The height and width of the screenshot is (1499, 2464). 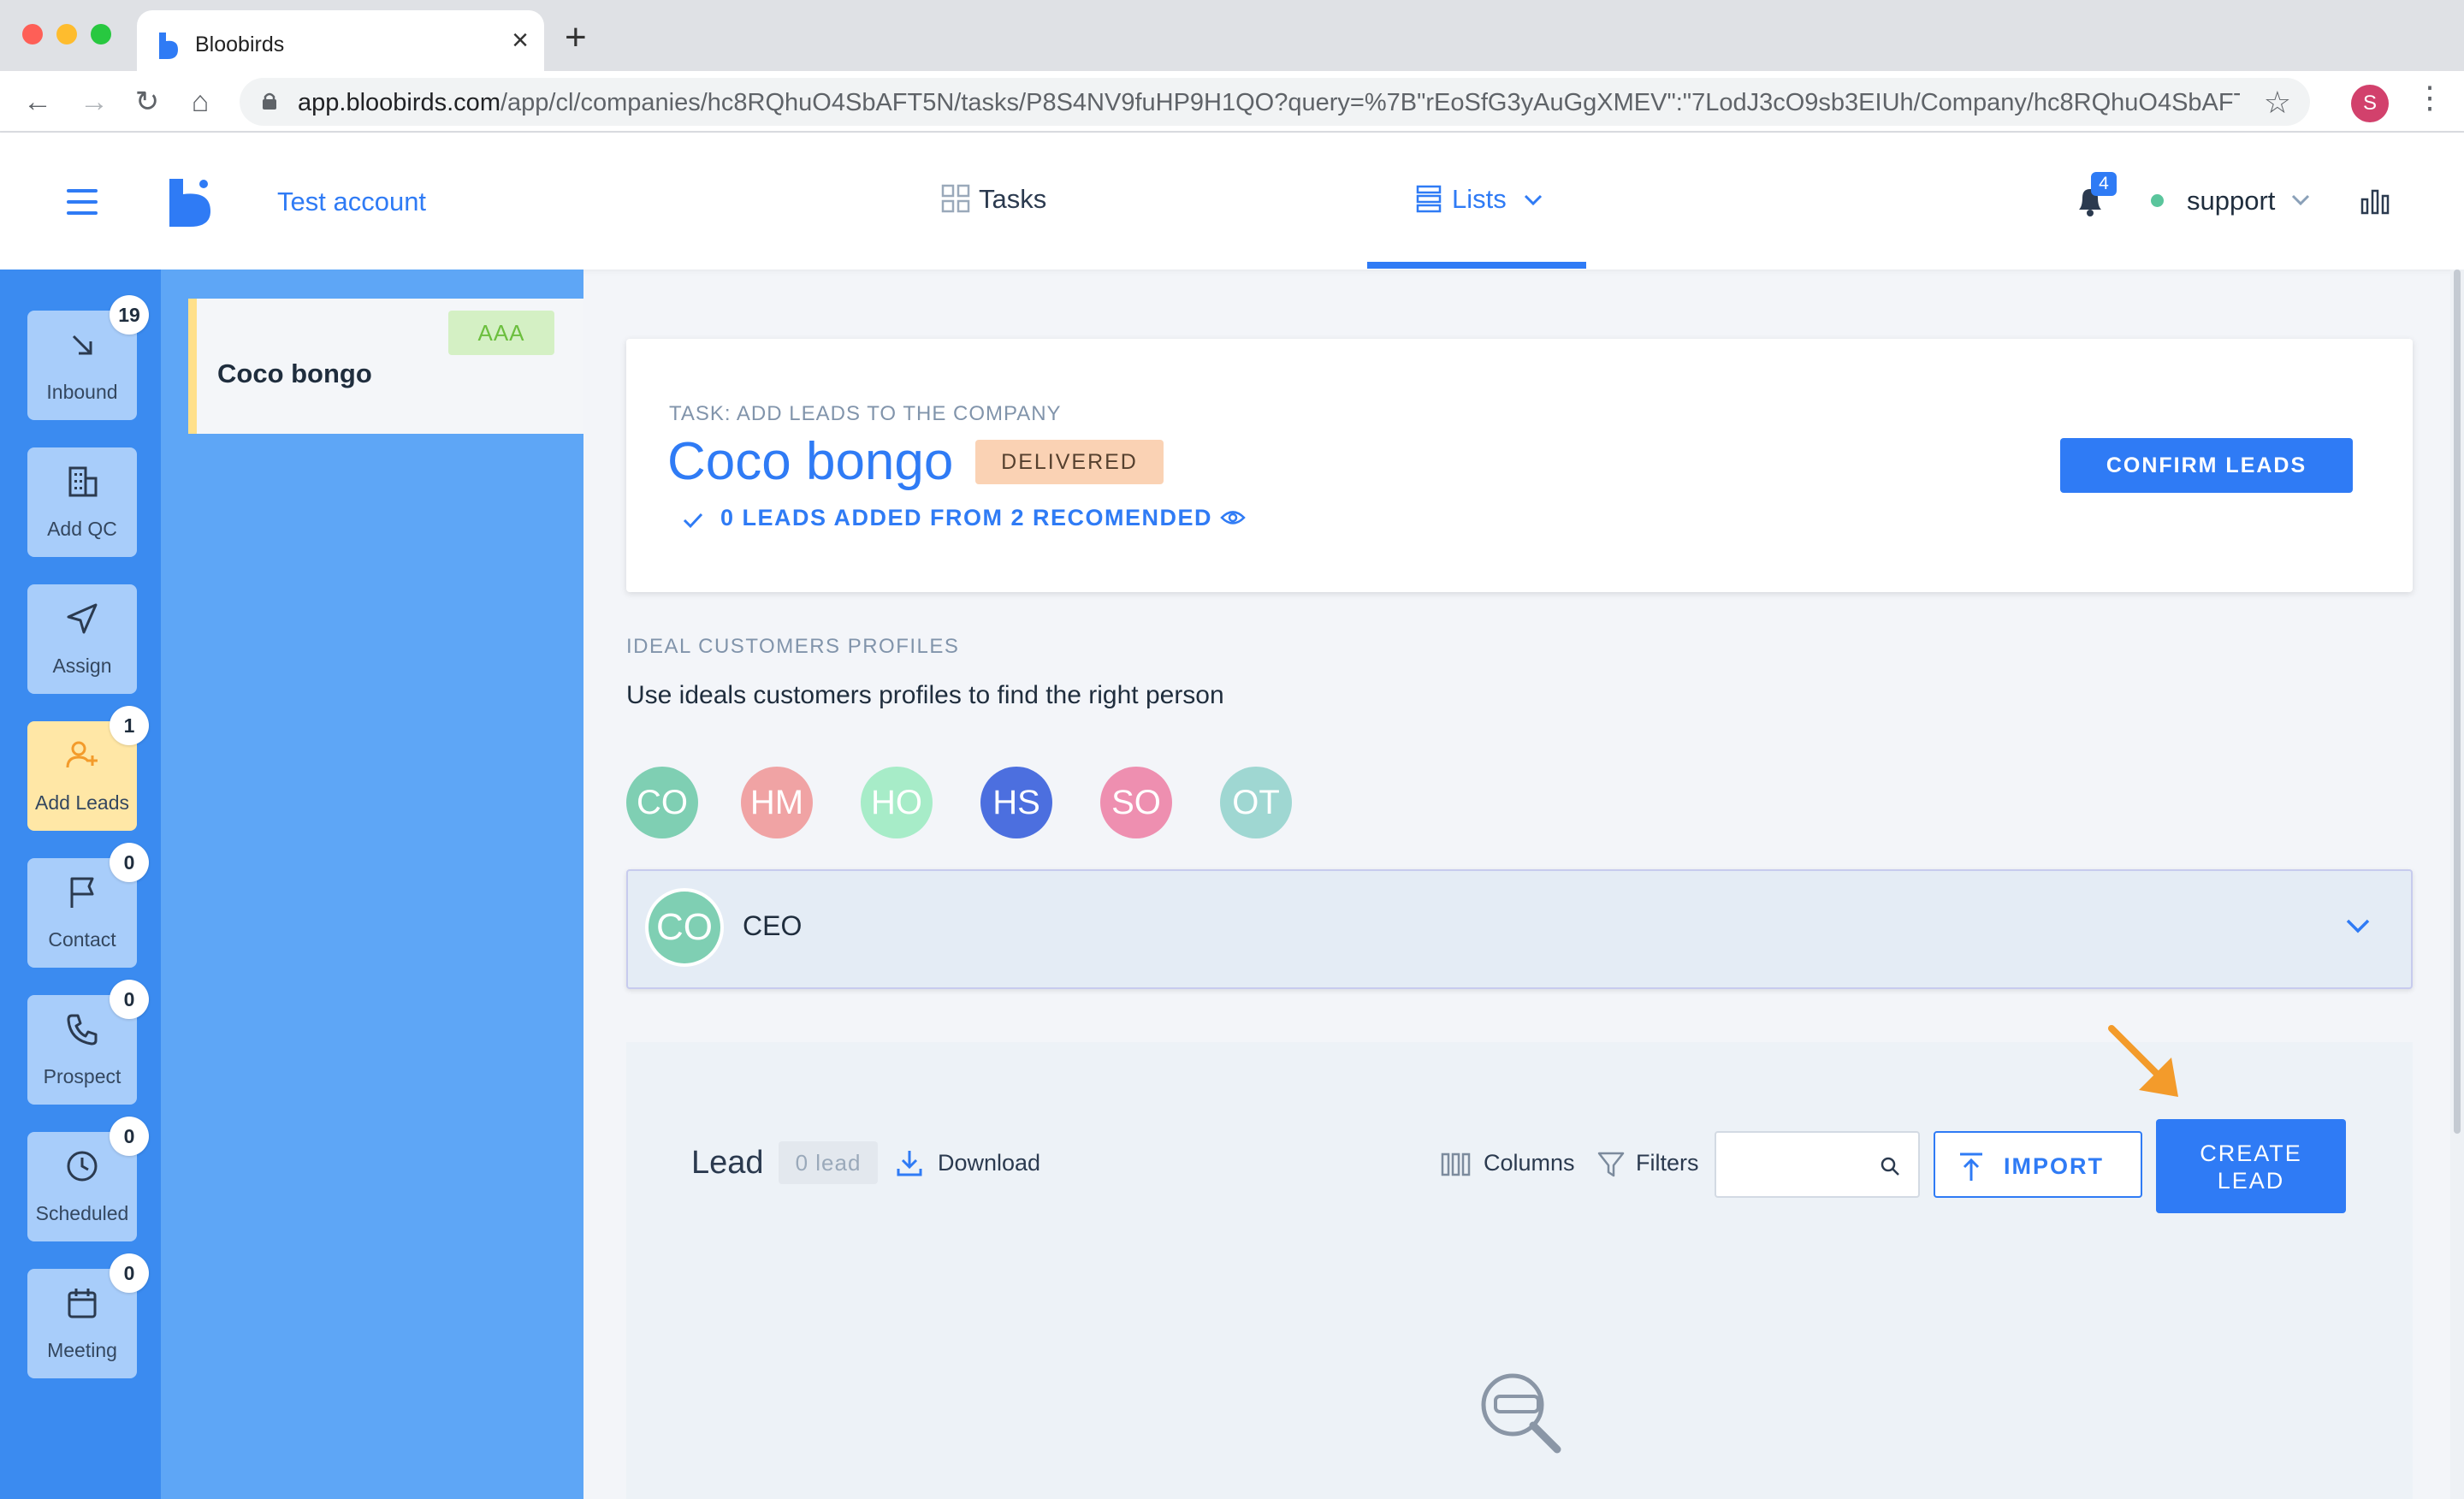 I want to click on arrow-down-right-icon, so click(x=82, y=345).